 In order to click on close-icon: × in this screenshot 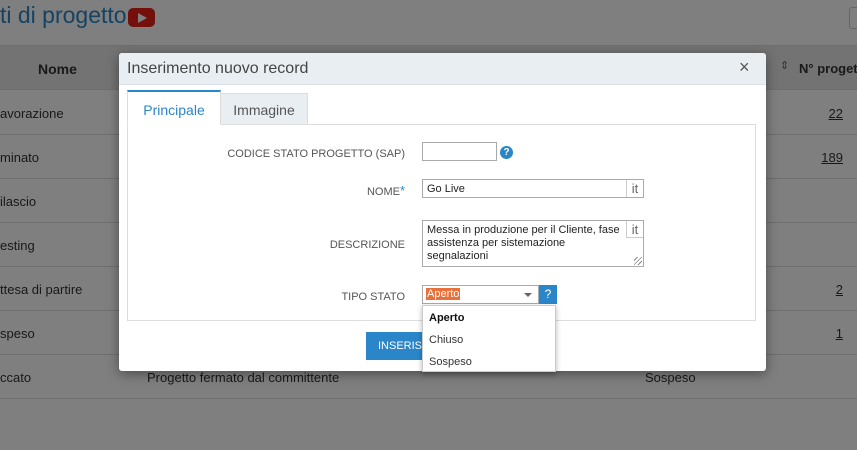, I will do `click(744, 67)`.